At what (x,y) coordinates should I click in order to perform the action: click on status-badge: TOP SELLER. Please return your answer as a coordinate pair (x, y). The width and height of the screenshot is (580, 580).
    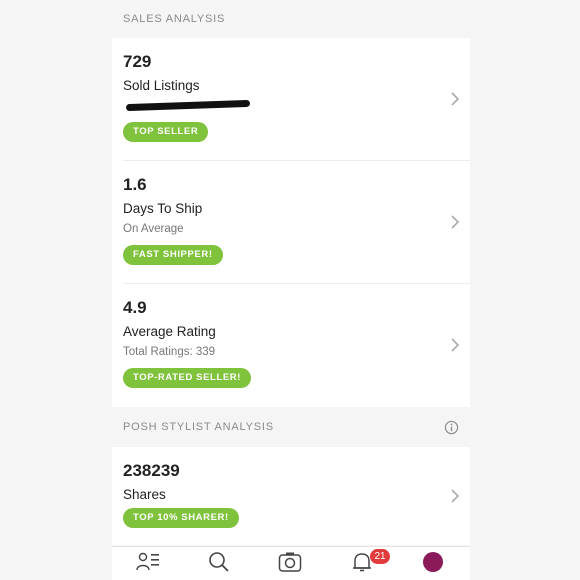
    Looking at the image, I should click on (166, 132).